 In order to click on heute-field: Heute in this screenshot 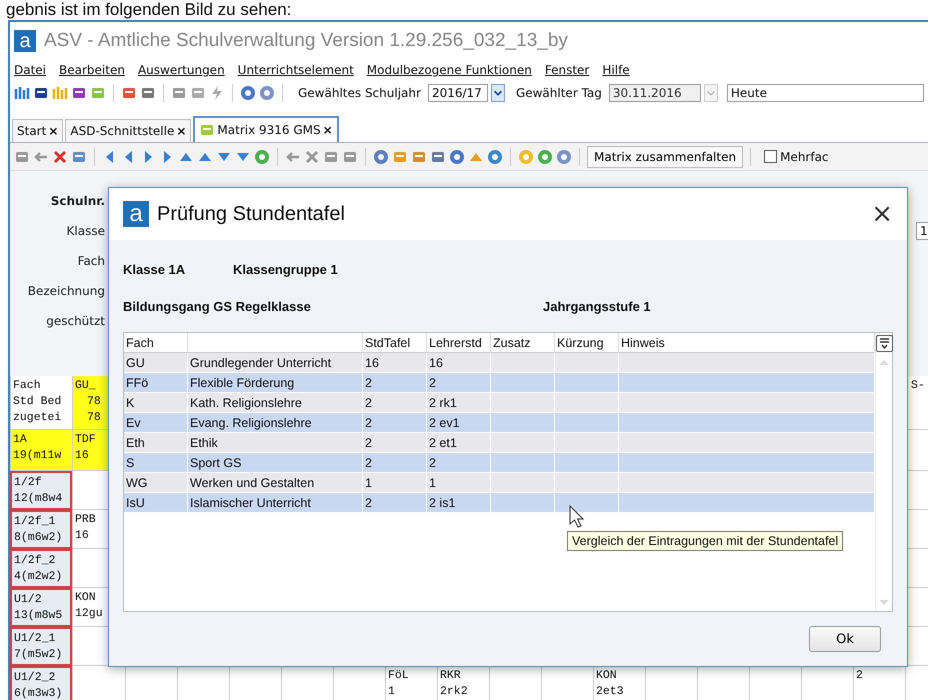, I will do `click(825, 93)`.